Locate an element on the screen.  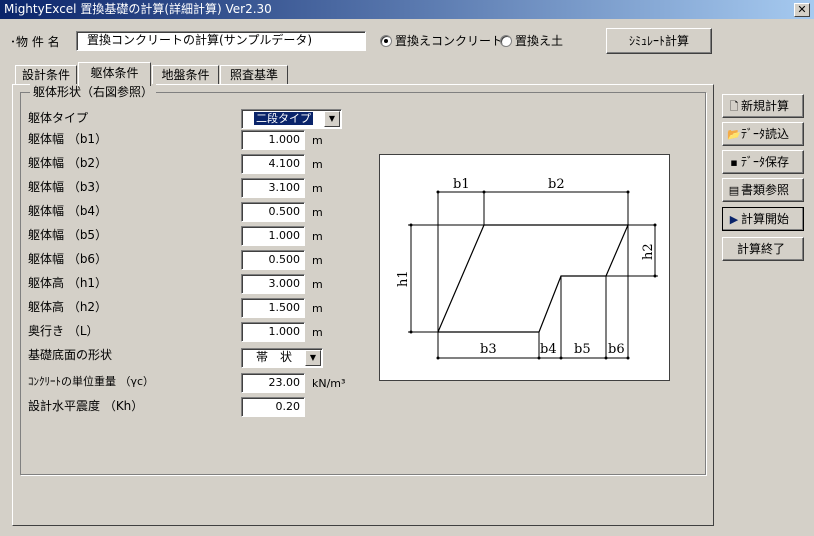
body-type-select: 二段タイプ ▼ is located at coordinates (291, 119).